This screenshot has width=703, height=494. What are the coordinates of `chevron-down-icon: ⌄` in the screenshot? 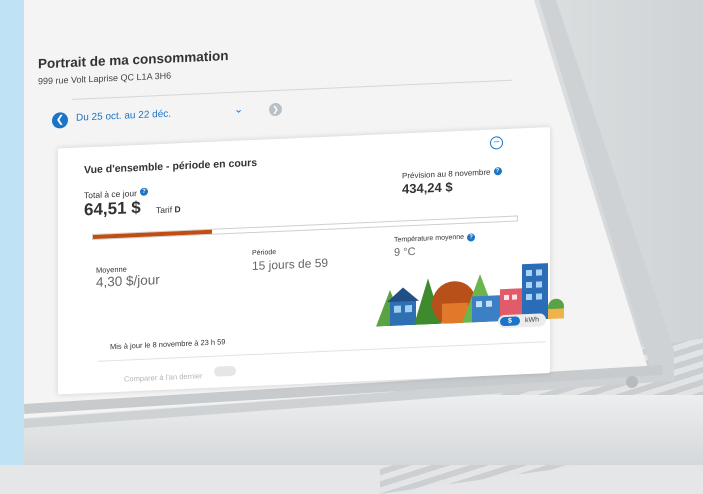 It's located at (238, 108).